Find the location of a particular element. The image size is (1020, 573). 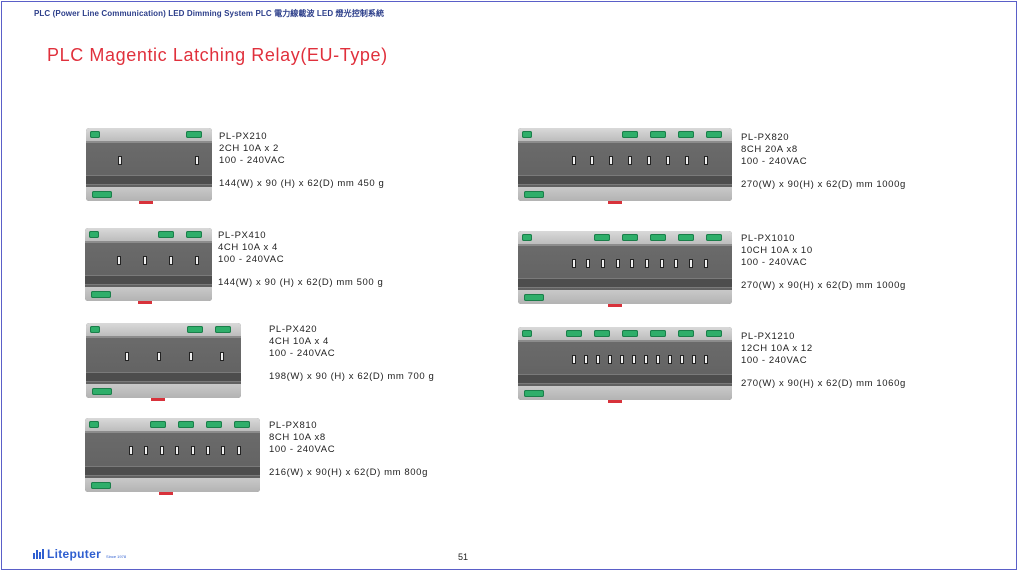

logo-since: Since 1978 is located at coordinates (116, 556).